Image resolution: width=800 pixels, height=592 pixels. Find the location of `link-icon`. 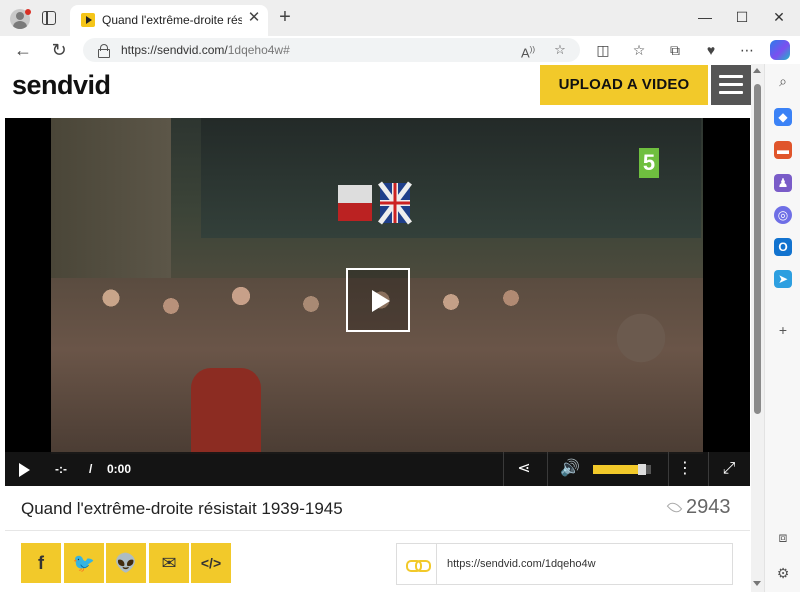

link-icon is located at coordinates (418, 566).